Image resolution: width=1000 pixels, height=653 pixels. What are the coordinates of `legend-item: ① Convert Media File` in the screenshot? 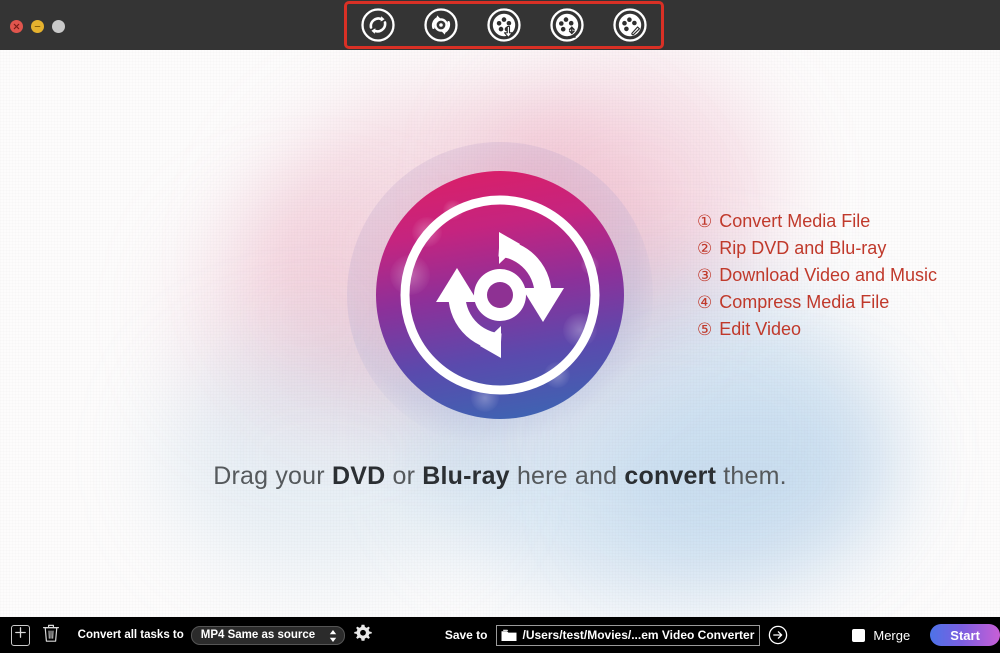 It's located at (837, 221).